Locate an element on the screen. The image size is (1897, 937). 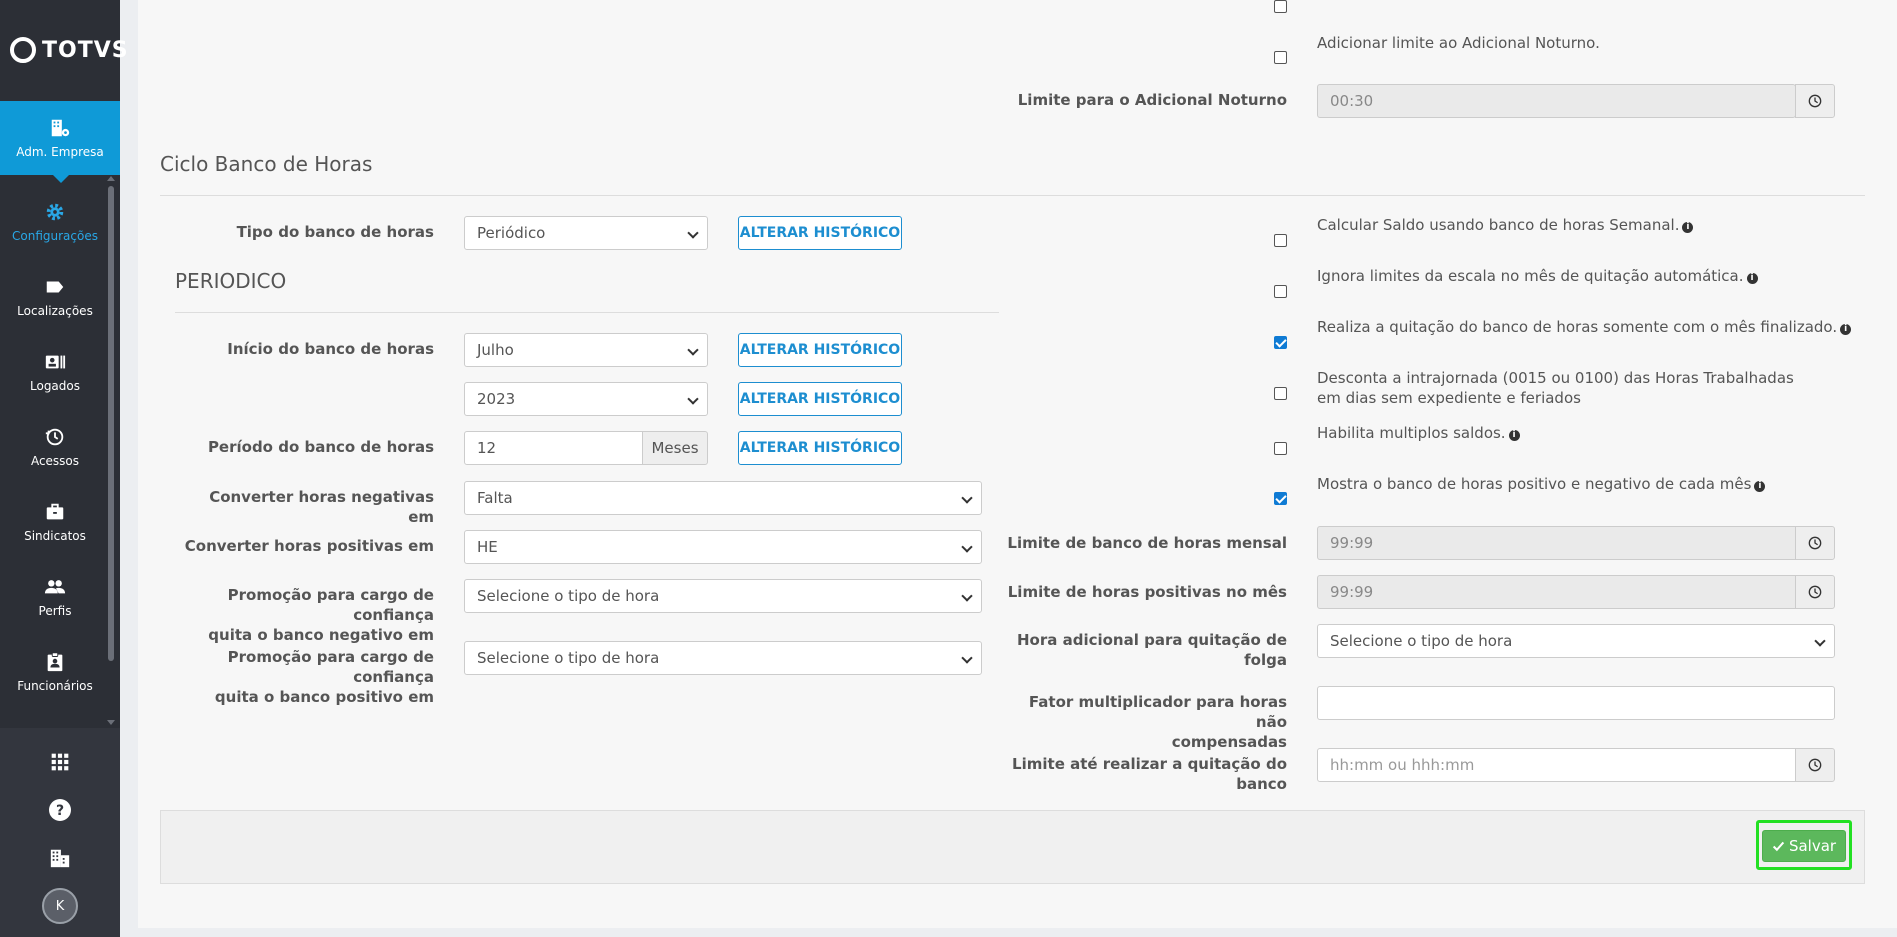
sidebar-item-label: Configurações is located at coordinates (55, 236).